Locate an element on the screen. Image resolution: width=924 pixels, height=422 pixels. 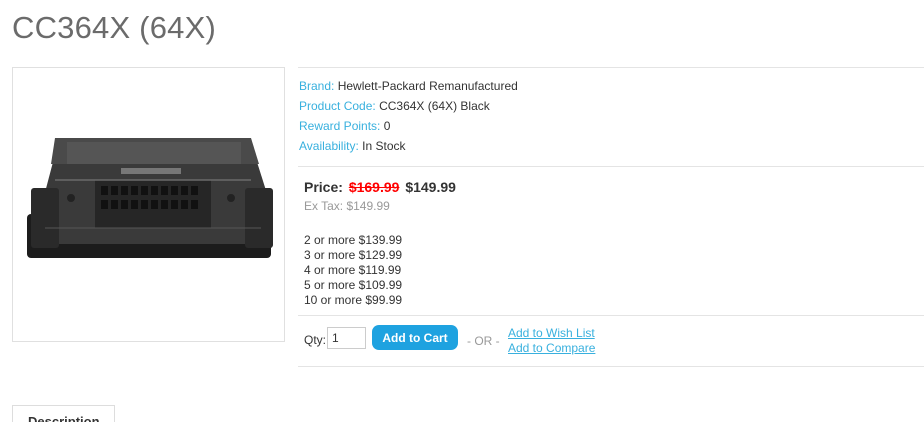
attr-availability-value: In Stock is located at coordinates (384, 146).